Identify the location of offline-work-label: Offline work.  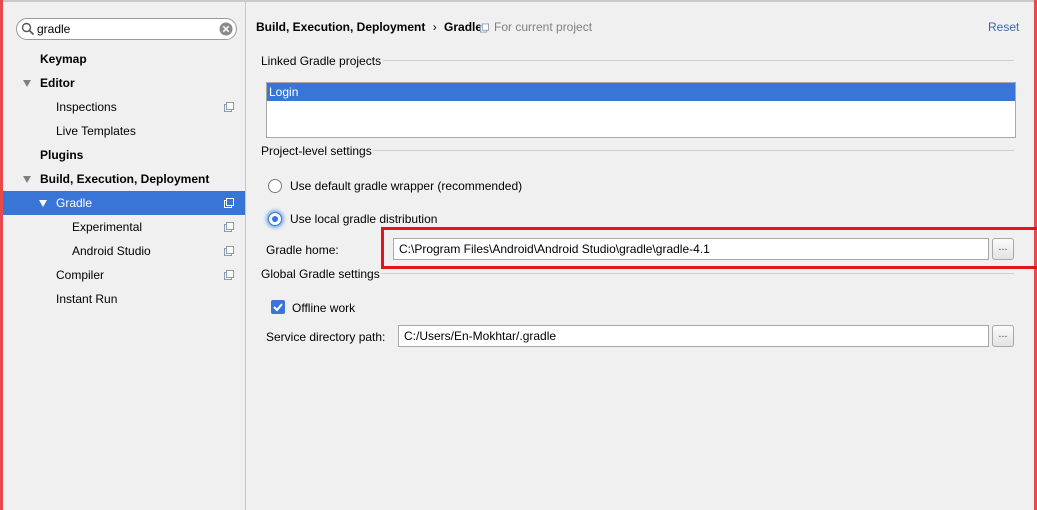
(323, 308).